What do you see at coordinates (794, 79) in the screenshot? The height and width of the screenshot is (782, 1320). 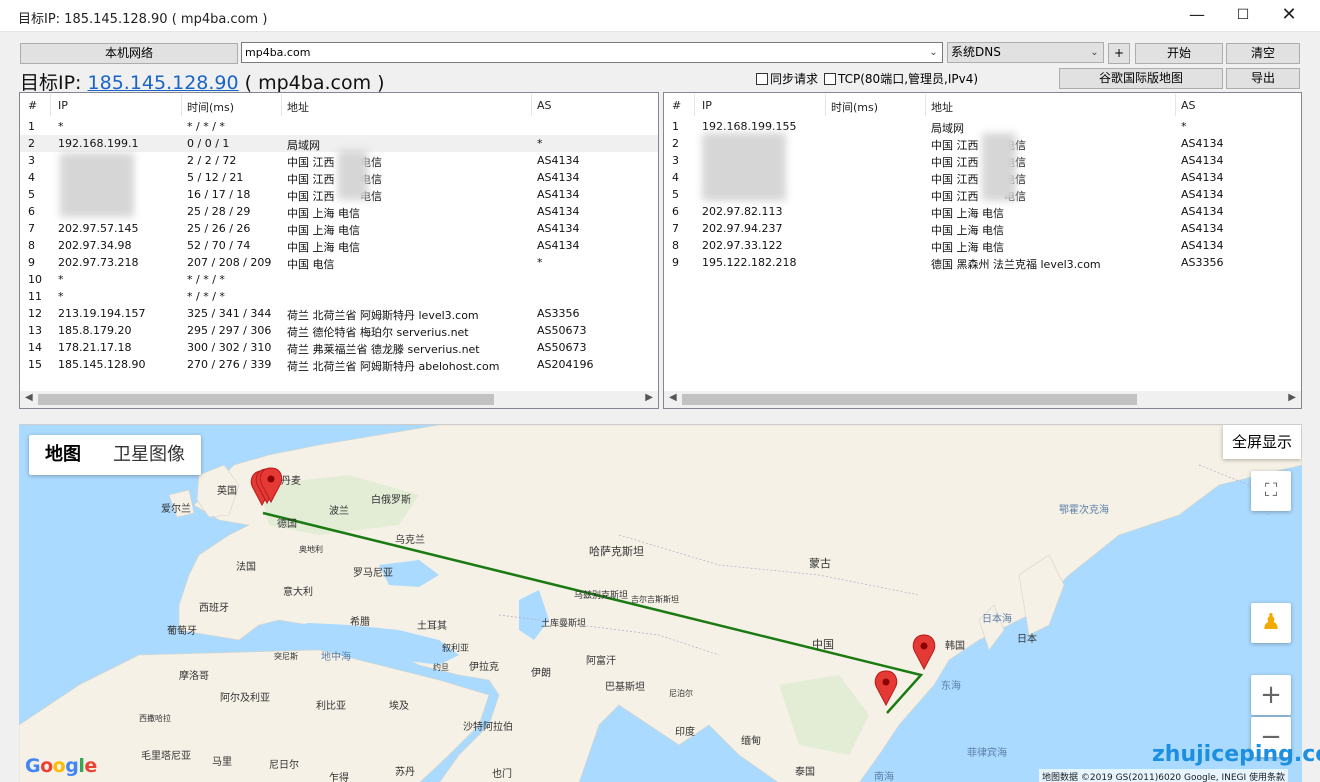 I see `sync-request-label: 同步请求` at bounding box center [794, 79].